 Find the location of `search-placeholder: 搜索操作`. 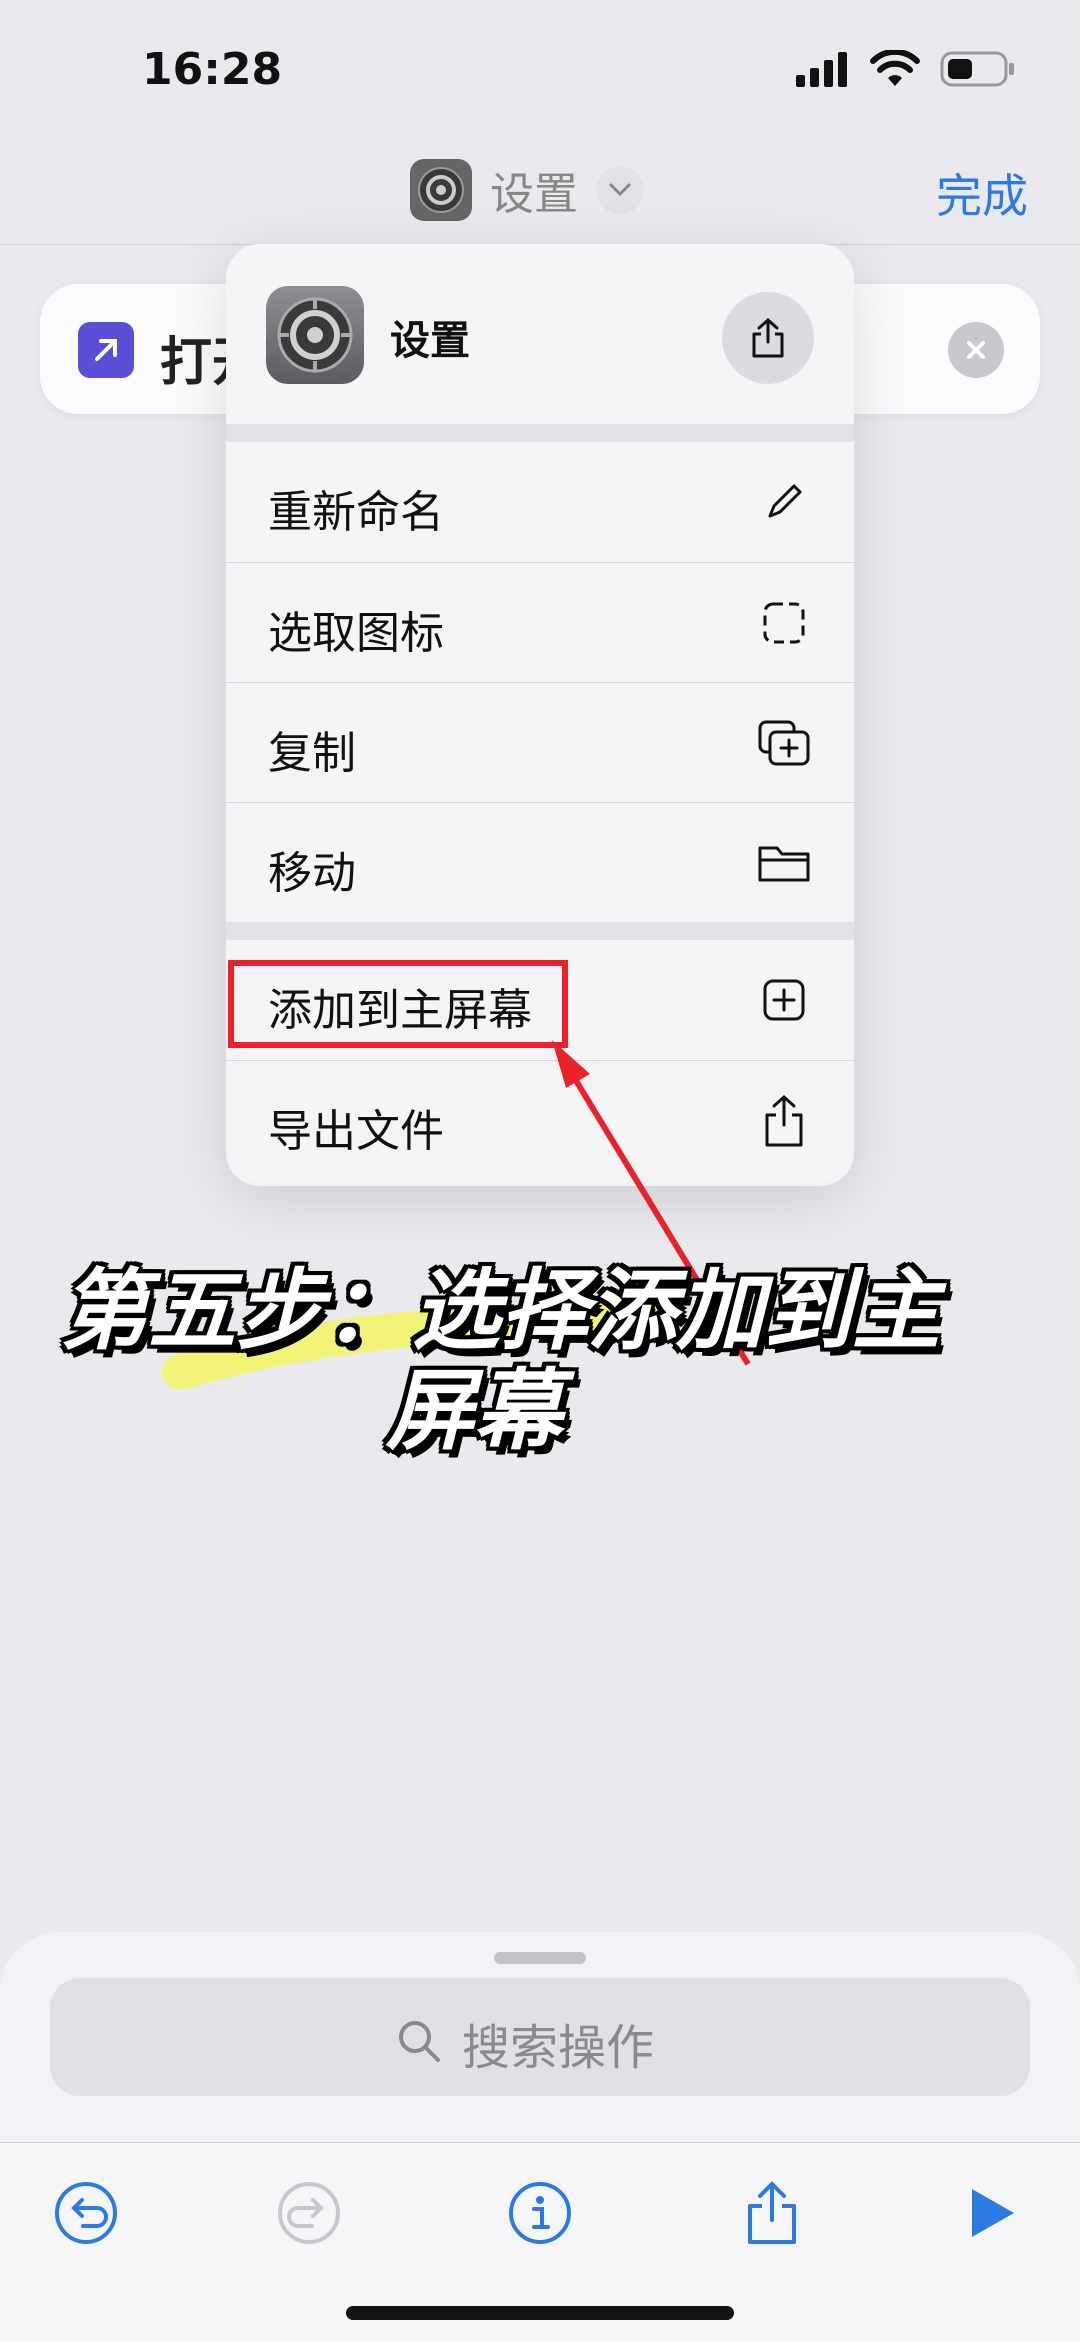

search-placeholder: 搜索操作 is located at coordinates (558, 2048).